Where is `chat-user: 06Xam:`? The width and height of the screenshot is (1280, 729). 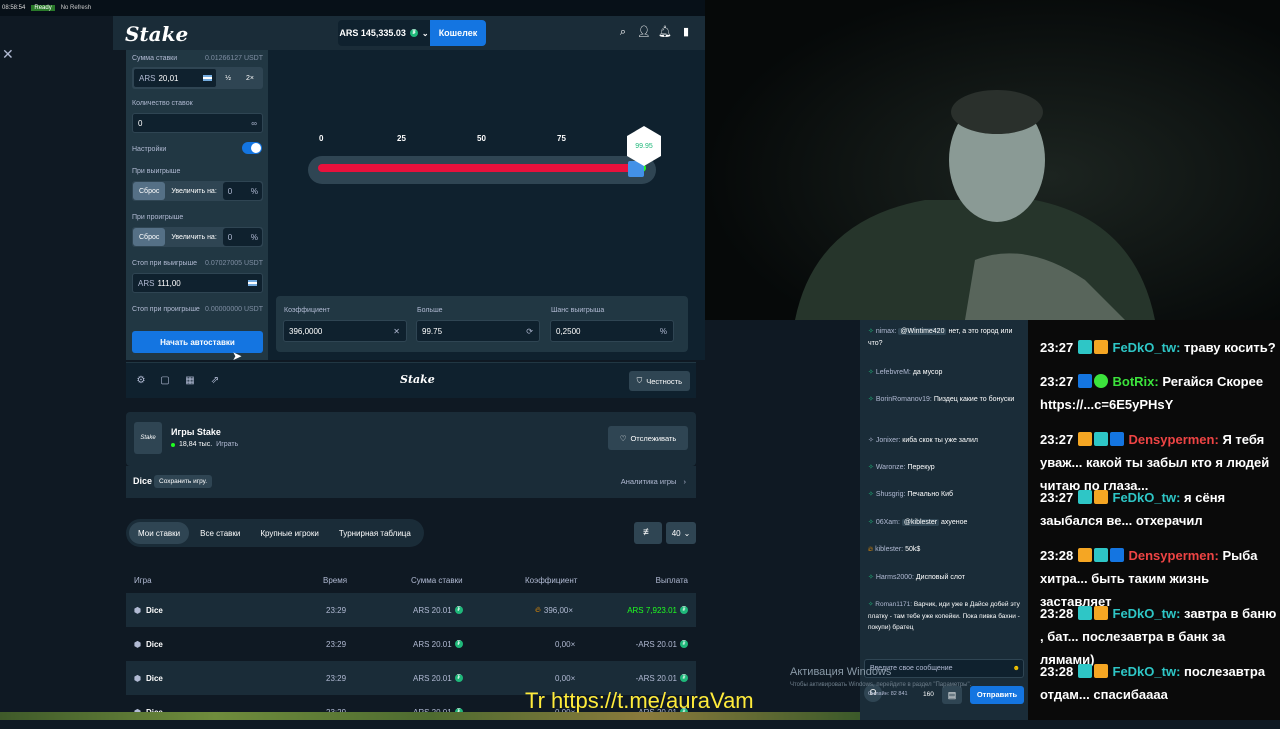
chat-user: 06Xam: is located at coordinates (888, 522).